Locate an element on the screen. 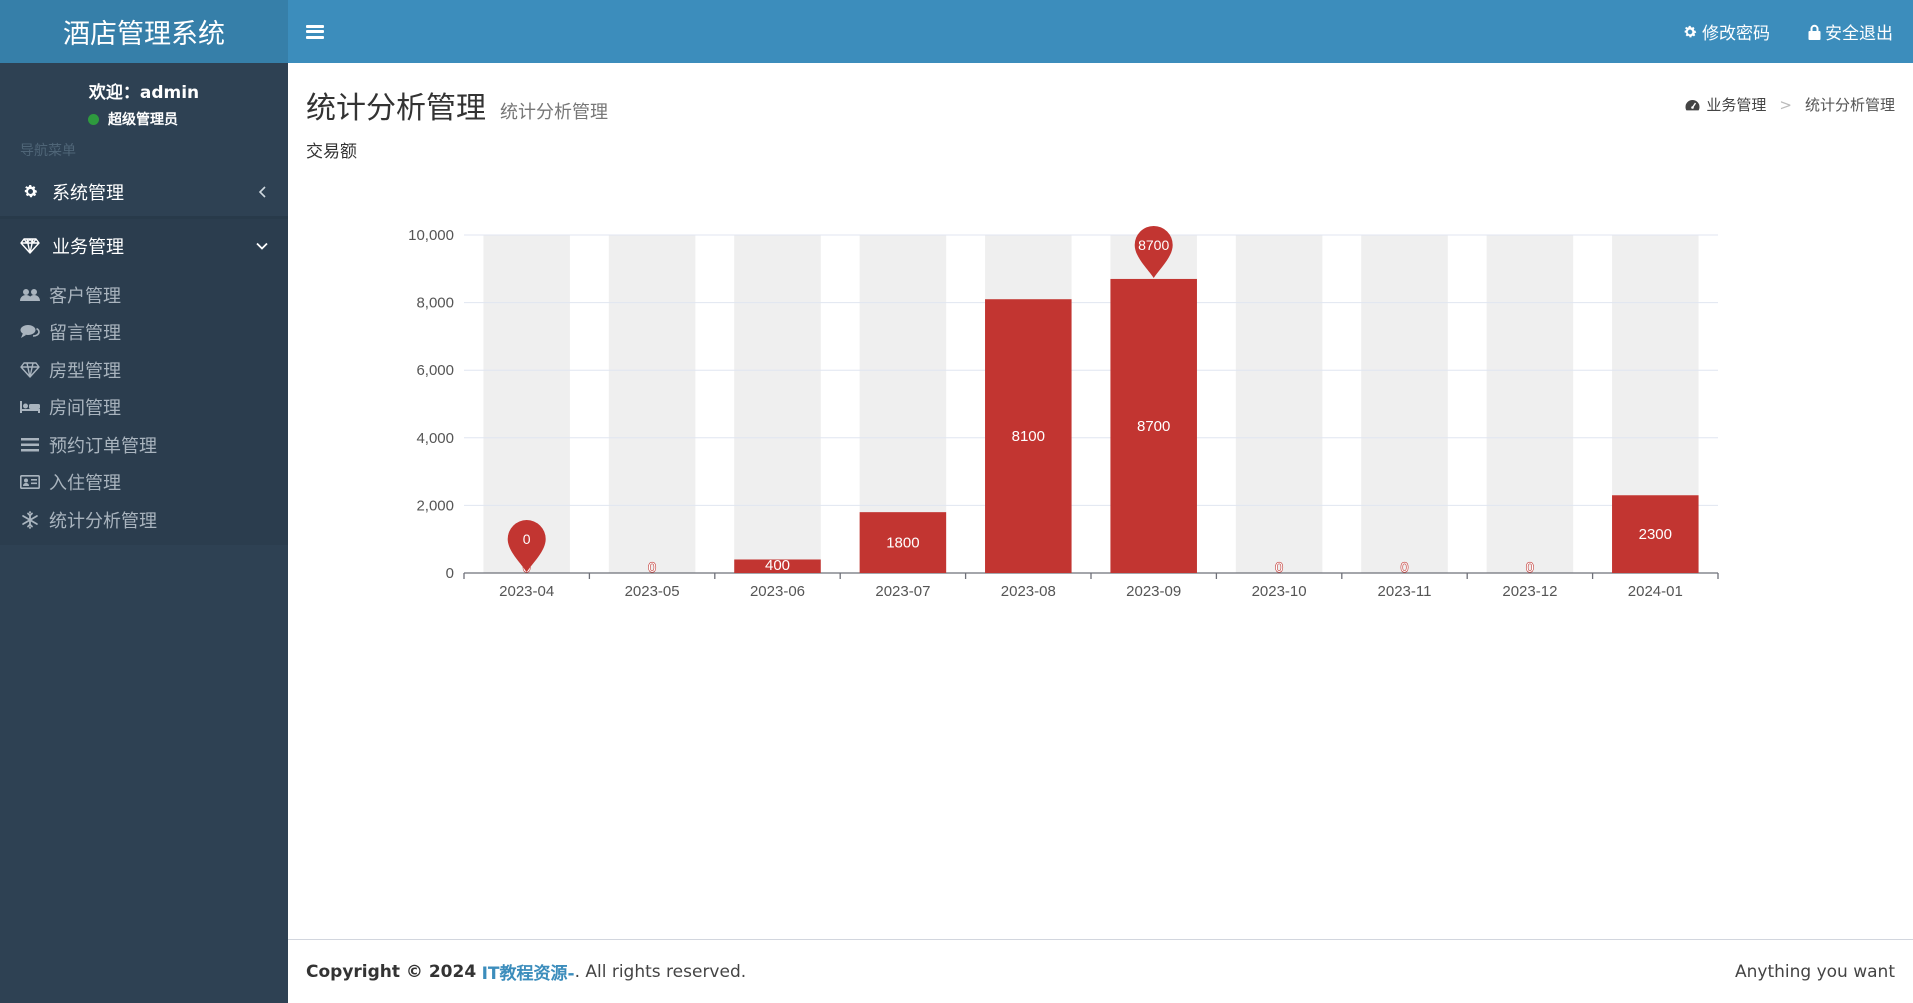 The width and height of the screenshot is (1913, 1003). menu-label: 系统管理 is located at coordinates (88, 193).